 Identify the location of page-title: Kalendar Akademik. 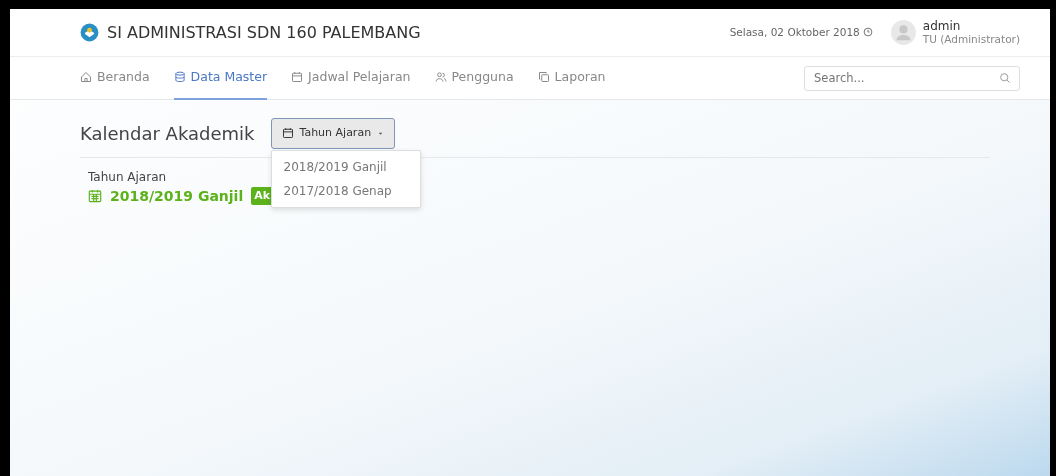
(167, 133).